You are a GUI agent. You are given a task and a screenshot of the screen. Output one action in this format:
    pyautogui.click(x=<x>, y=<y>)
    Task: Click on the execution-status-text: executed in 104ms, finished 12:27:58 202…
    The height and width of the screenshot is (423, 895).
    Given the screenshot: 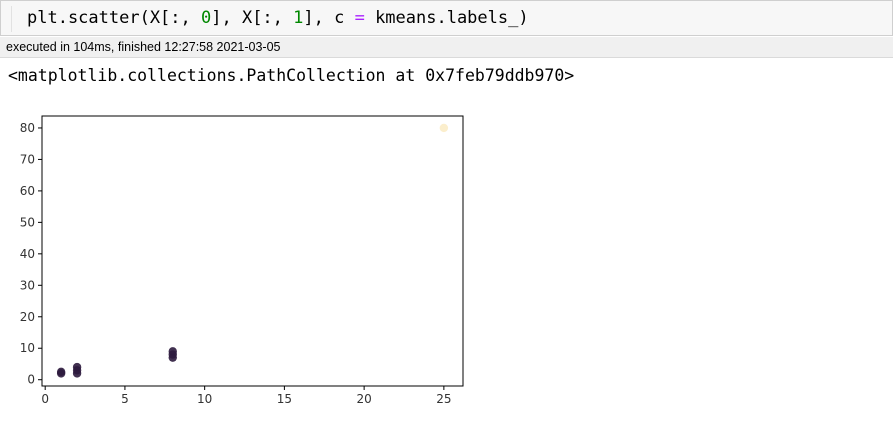 What is the action you would take?
    pyautogui.click(x=143, y=47)
    